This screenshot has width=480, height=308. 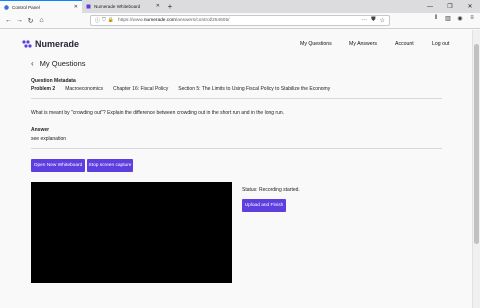 I want to click on lock-icon: 🔒, so click(x=111, y=20).